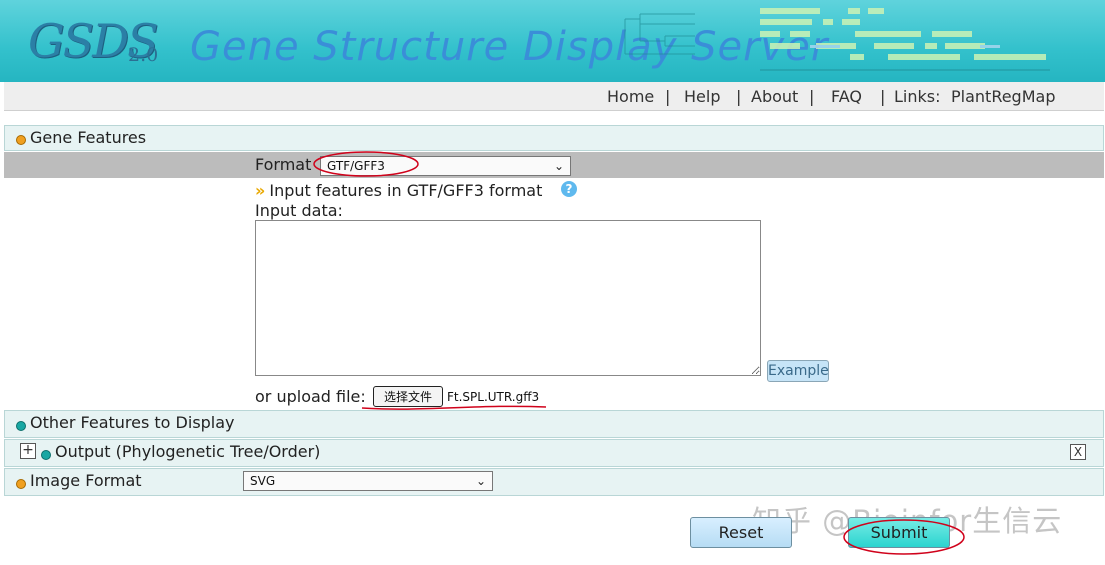 The width and height of the screenshot is (1105, 565). What do you see at coordinates (798, 371) in the screenshot?
I see `example-button: Example` at bounding box center [798, 371].